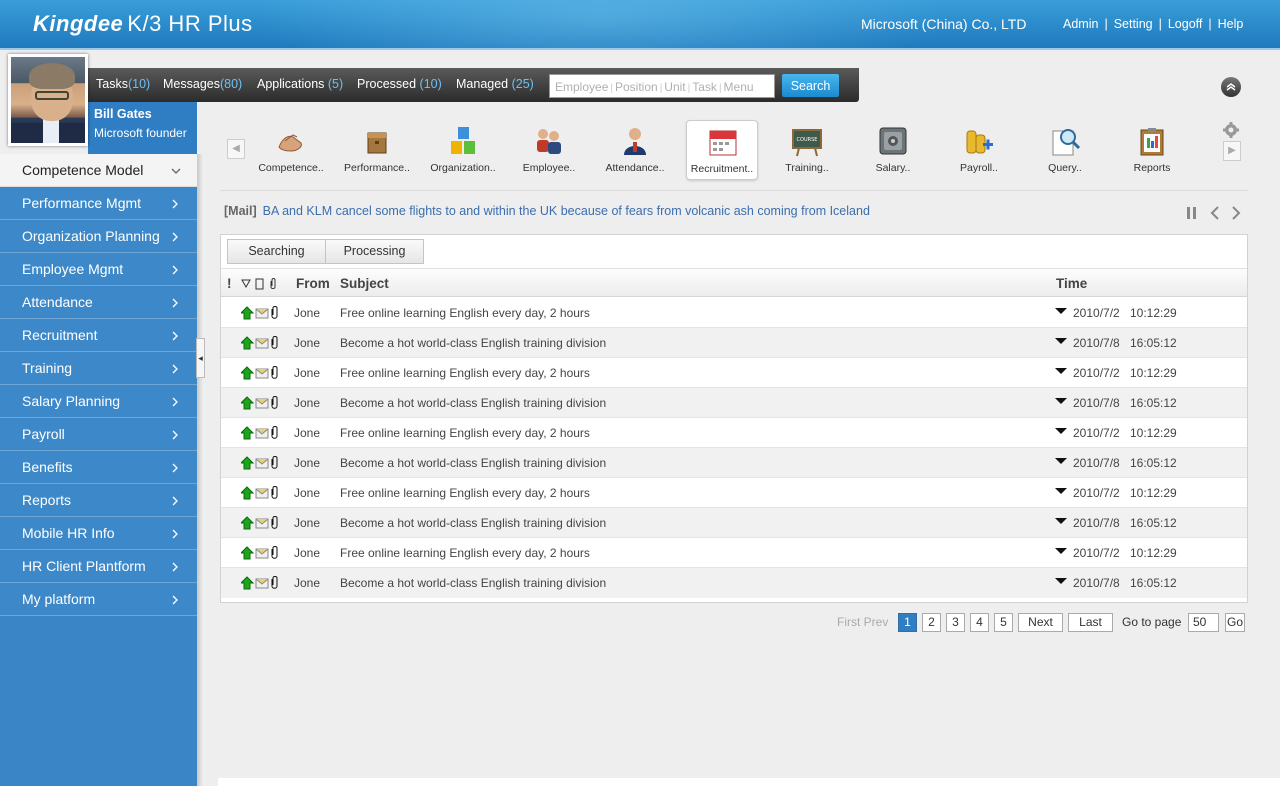 The height and width of the screenshot is (786, 1280). I want to click on sidebar-item-competence-model: Competence Model, so click(98, 170).